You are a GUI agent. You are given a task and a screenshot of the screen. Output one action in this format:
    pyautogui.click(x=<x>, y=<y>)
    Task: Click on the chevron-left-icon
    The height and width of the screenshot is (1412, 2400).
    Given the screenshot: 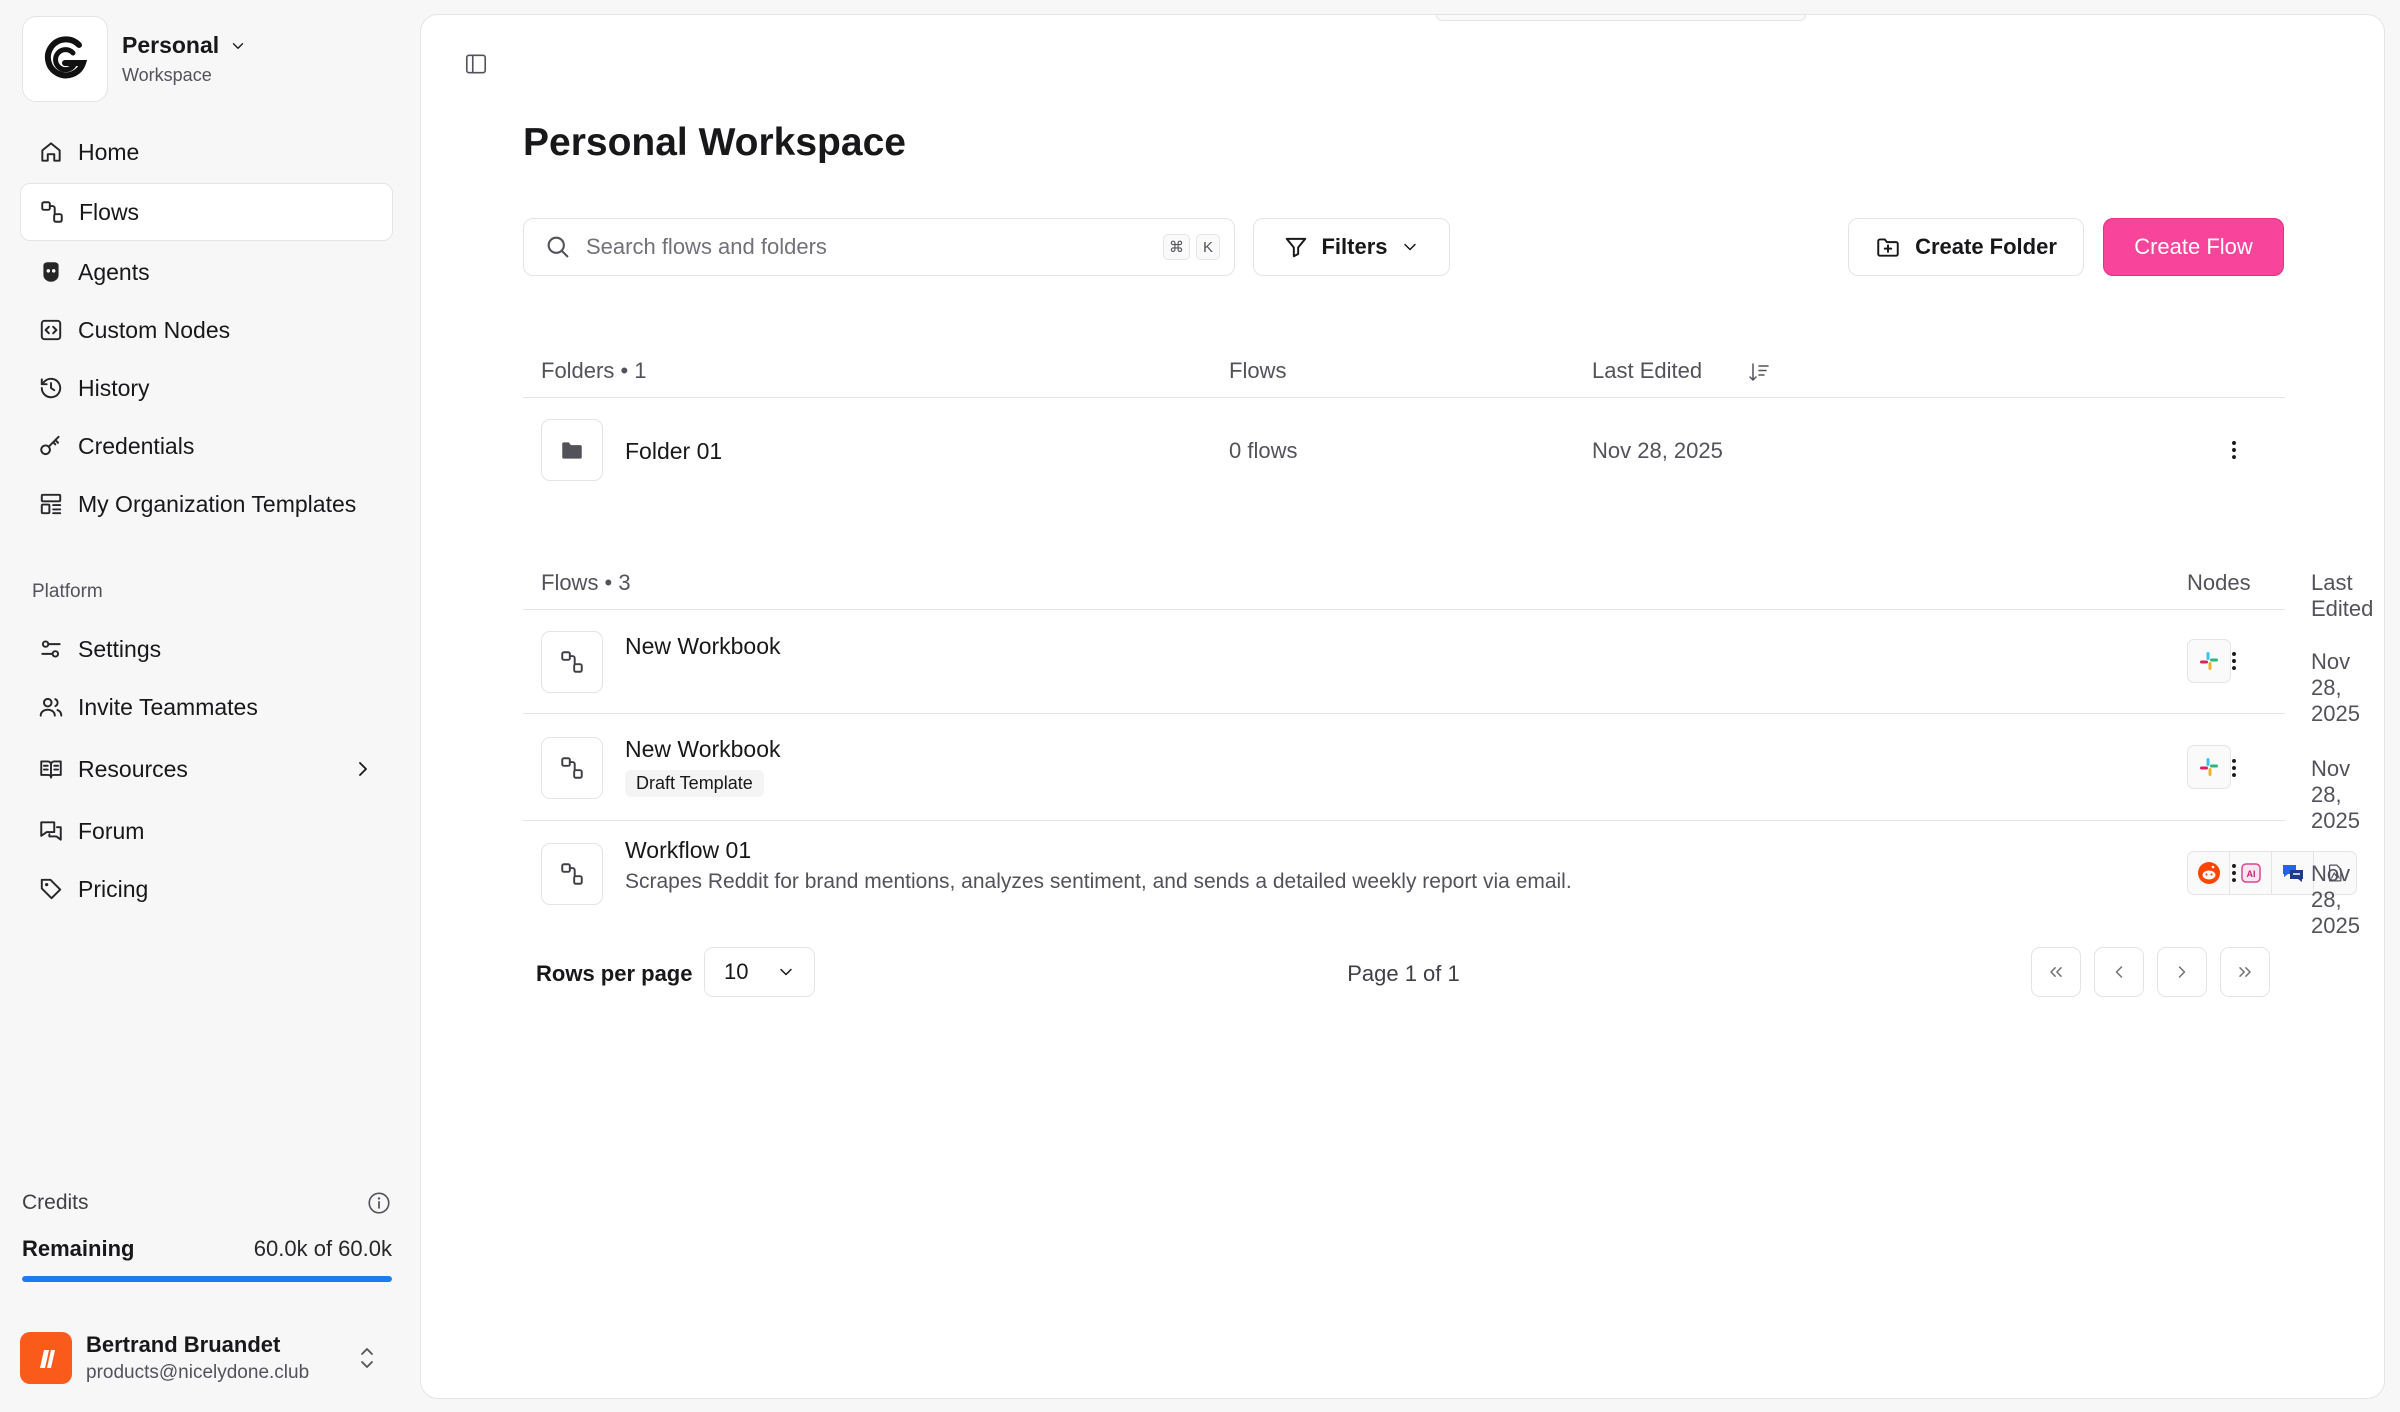 What is the action you would take?
    pyautogui.click(x=2119, y=972)
    